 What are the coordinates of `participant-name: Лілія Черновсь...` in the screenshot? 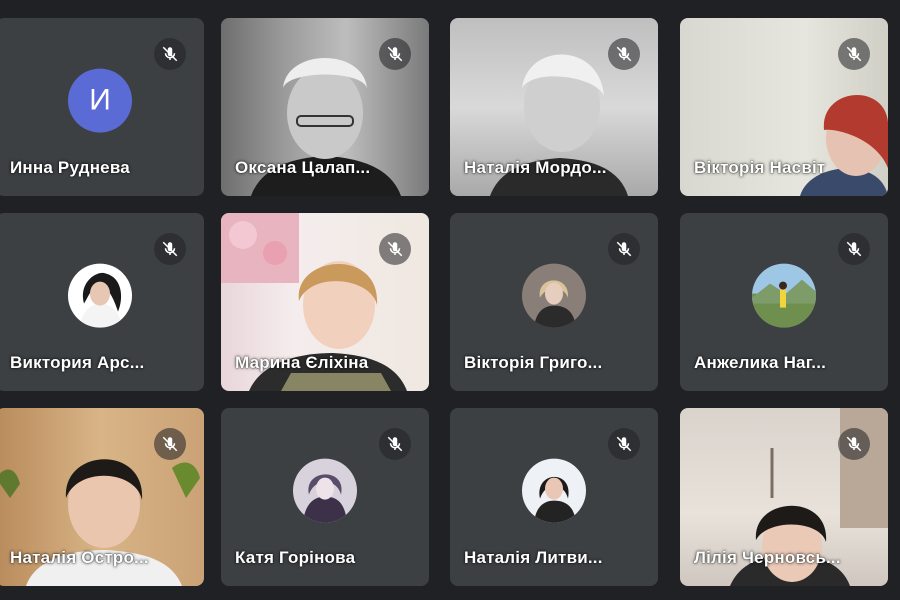 It's located at (767, 557).